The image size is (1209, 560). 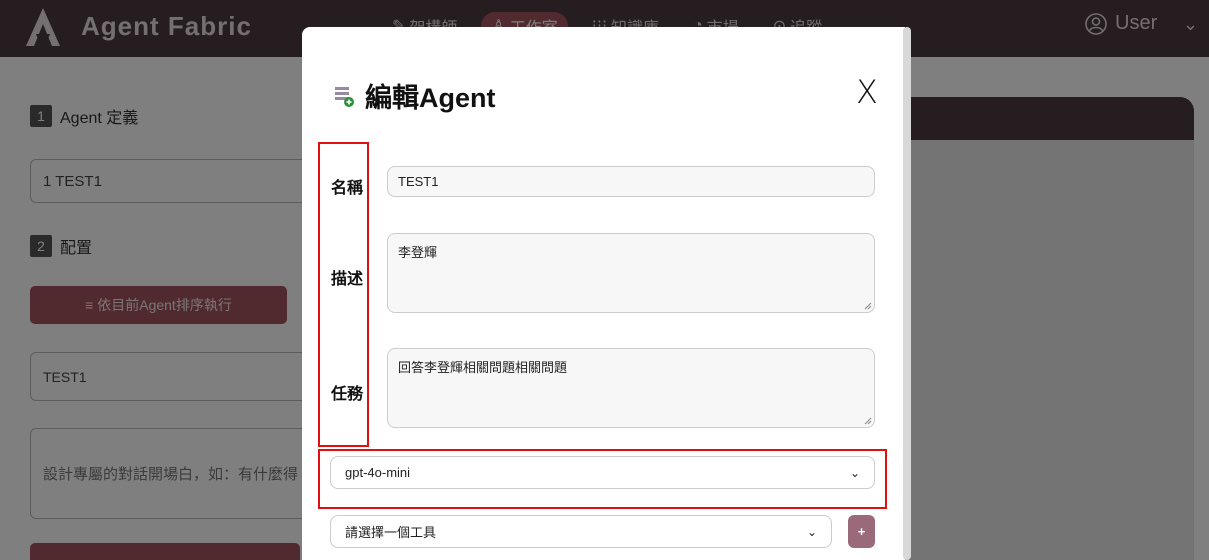 I want to click on task-value: 回答李登輝相關問題相關問題, so click(x=483, y=367).